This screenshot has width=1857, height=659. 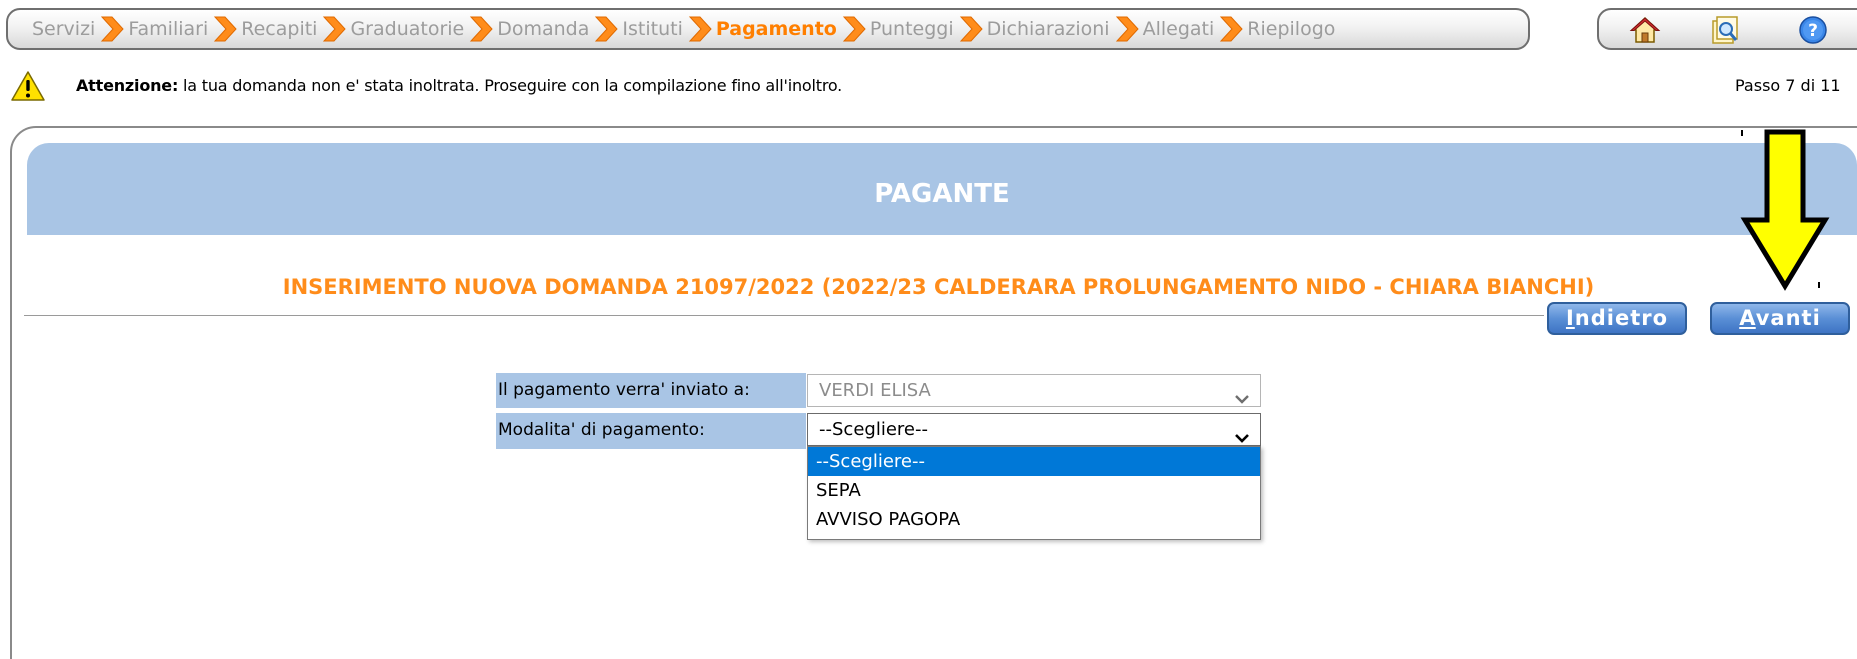 What do you see at coordinates (873, 429) in the screenshot?
I see `payment-method-value: --Scegliere--` at bounding box center [873, 429].